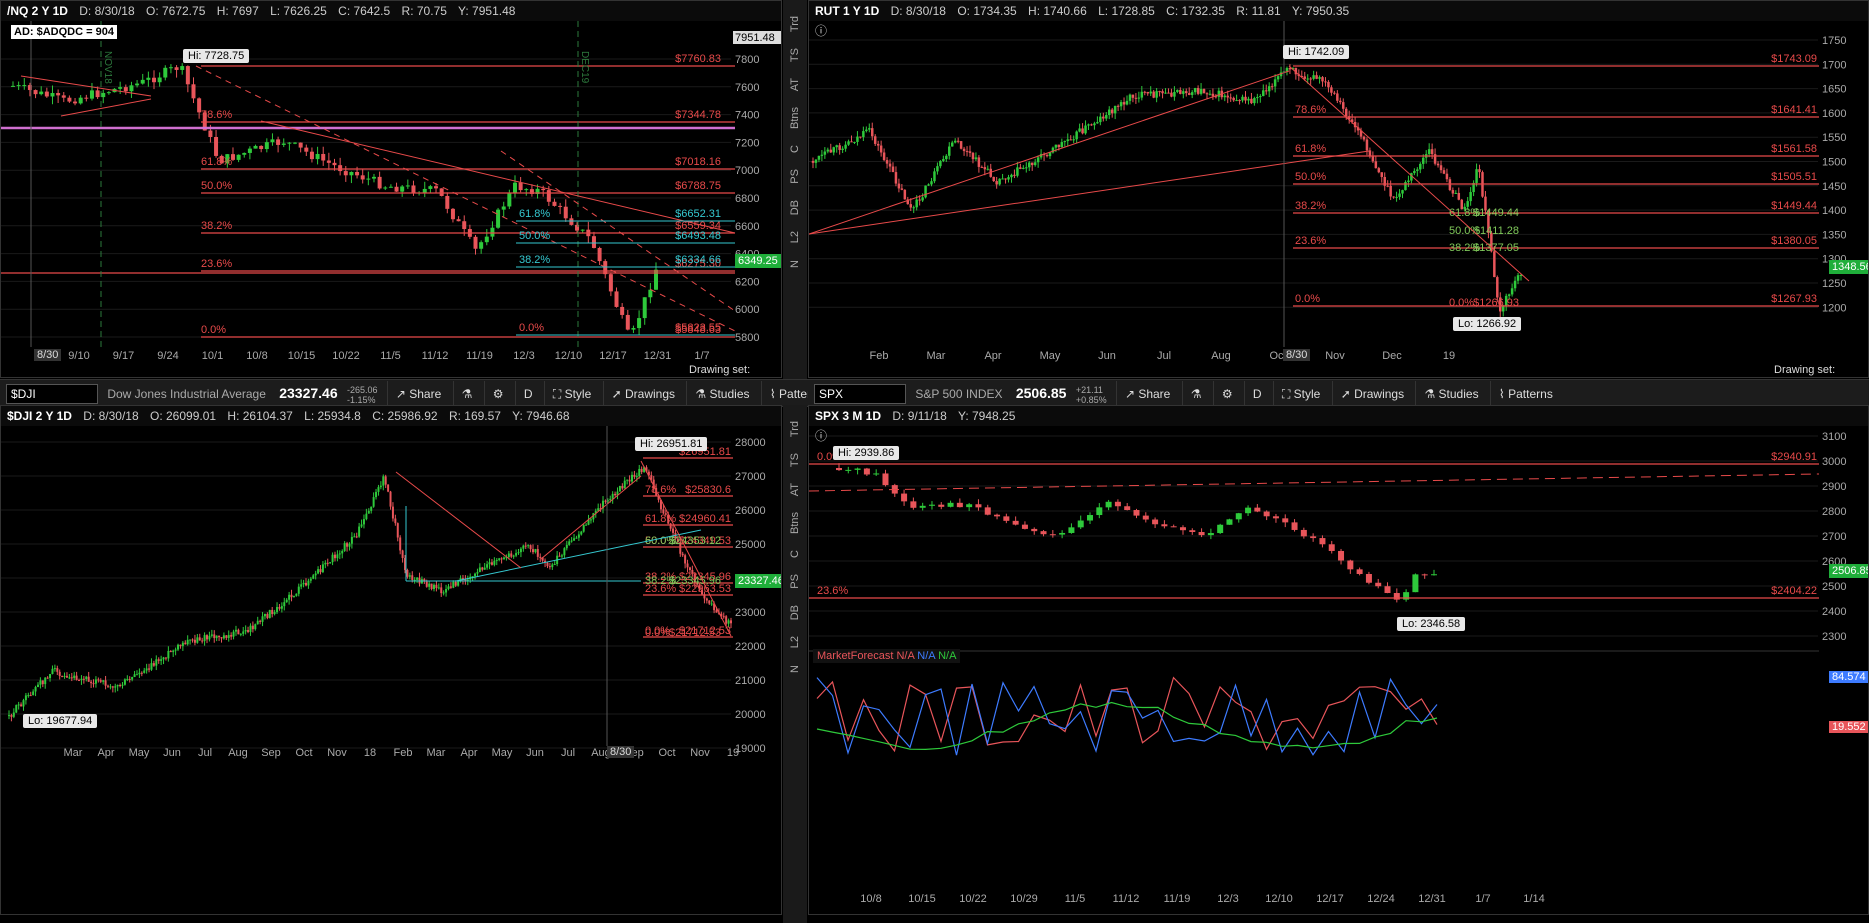 The image size is (1869, 923). Describe the element at coordinates (855, 656) in the screenshot. I see `study-name: MarketForecast` at that location.